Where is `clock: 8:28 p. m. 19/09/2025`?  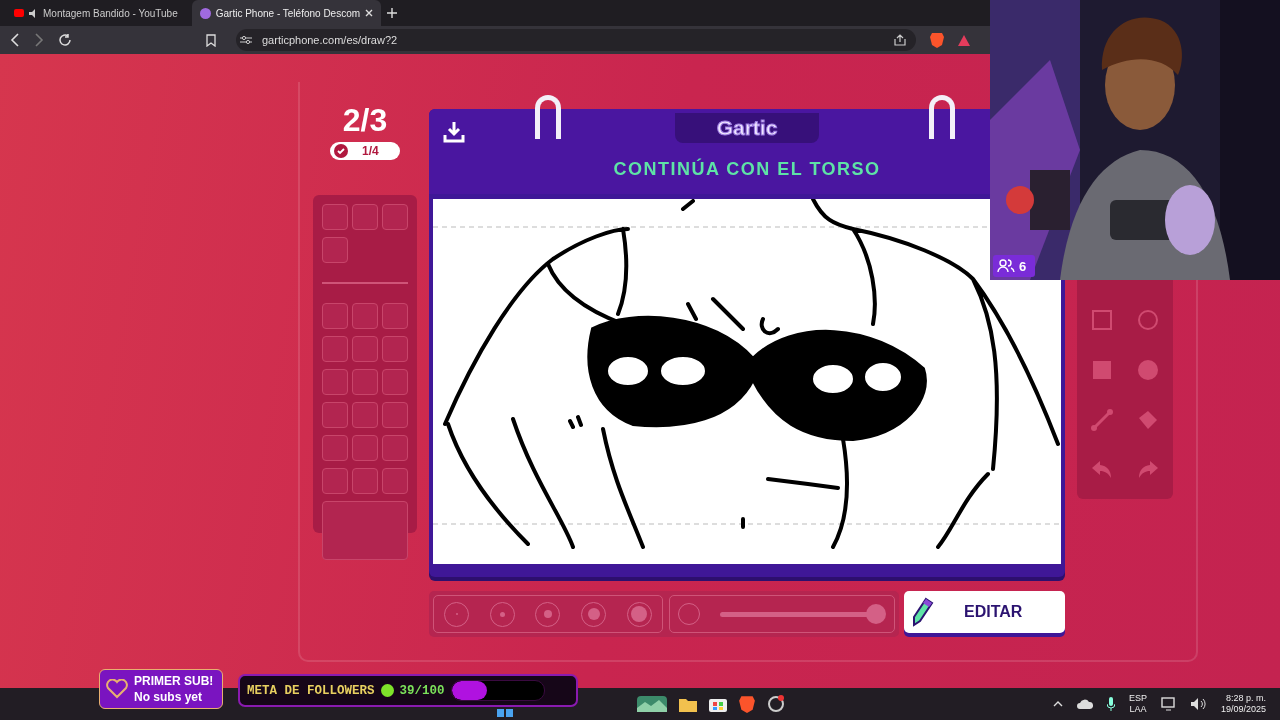 clock: 8:28 p. m. 19/09/2025 is located at coordinates (1243, 704).